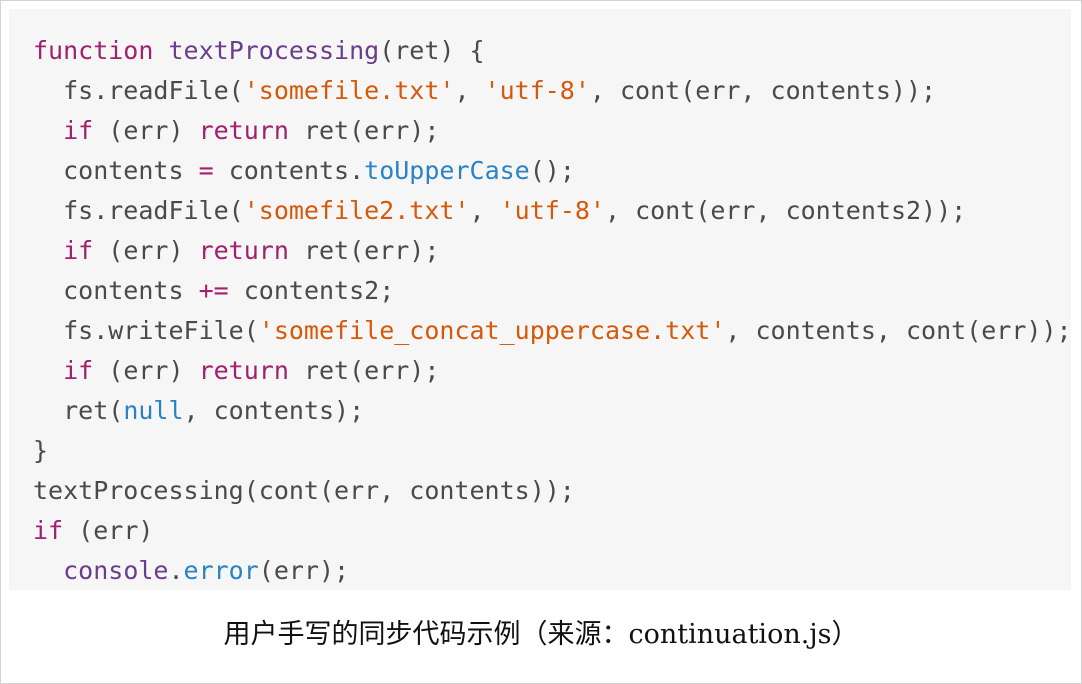  What do you see at coordinates (221, 570) in the screenshot?
I see `code-token: error` at bounding box center [221, 570].